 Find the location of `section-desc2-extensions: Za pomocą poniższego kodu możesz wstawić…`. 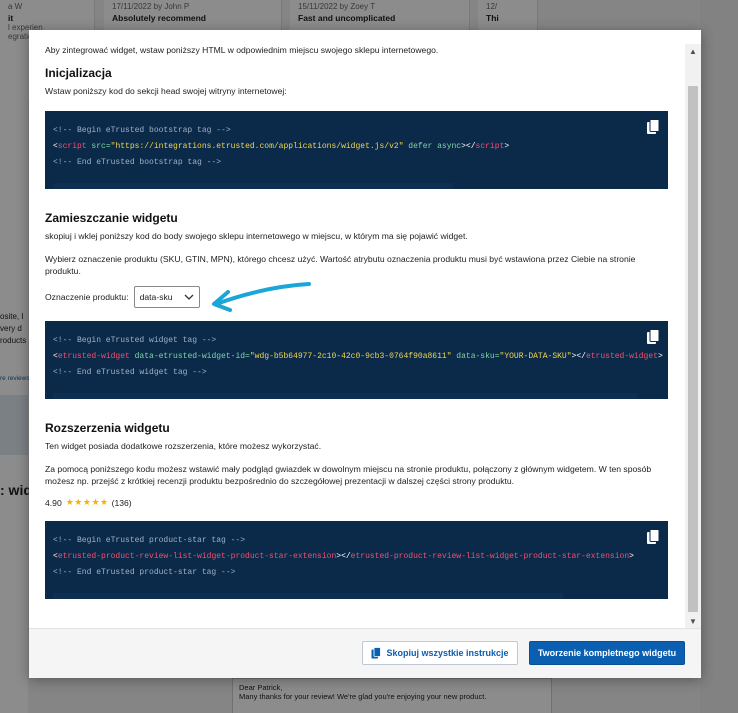

section-desc2-extensions: Za pomocą poniższego kodu możesz wstawić… is located at coordinates (348, 475).